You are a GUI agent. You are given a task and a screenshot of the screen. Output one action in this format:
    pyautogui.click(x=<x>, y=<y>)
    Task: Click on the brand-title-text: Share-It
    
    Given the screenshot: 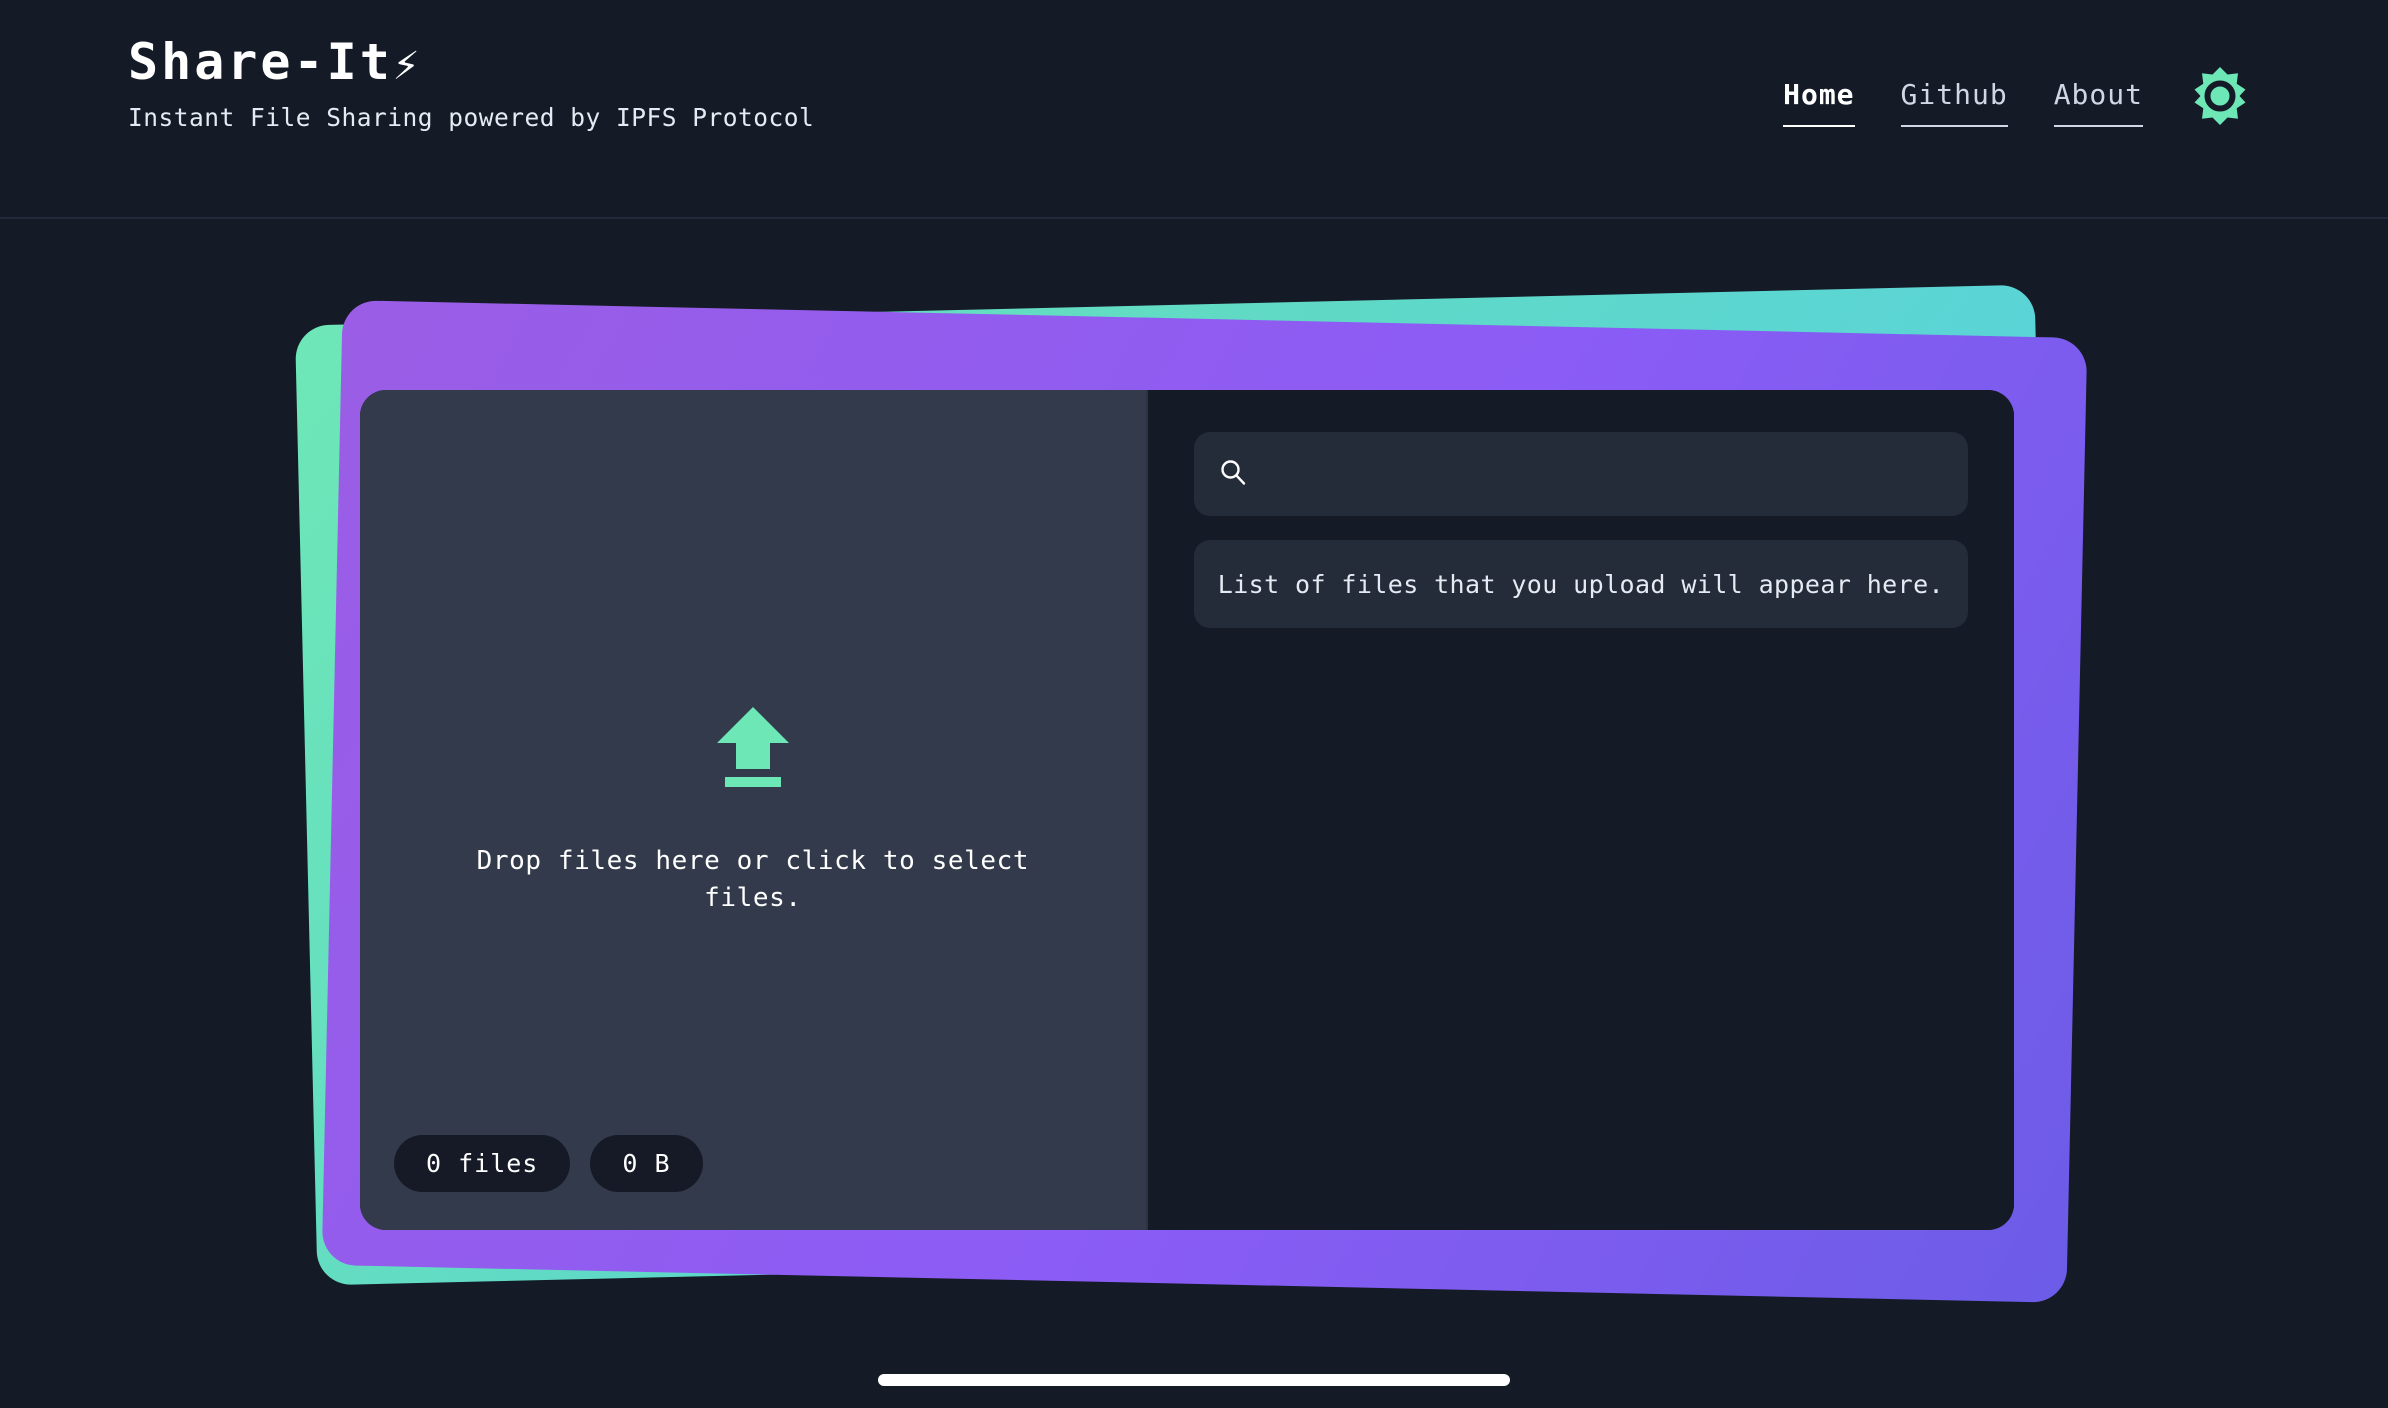 What is the action you would take?
    pyautogui.click(x=260, y=62)
    